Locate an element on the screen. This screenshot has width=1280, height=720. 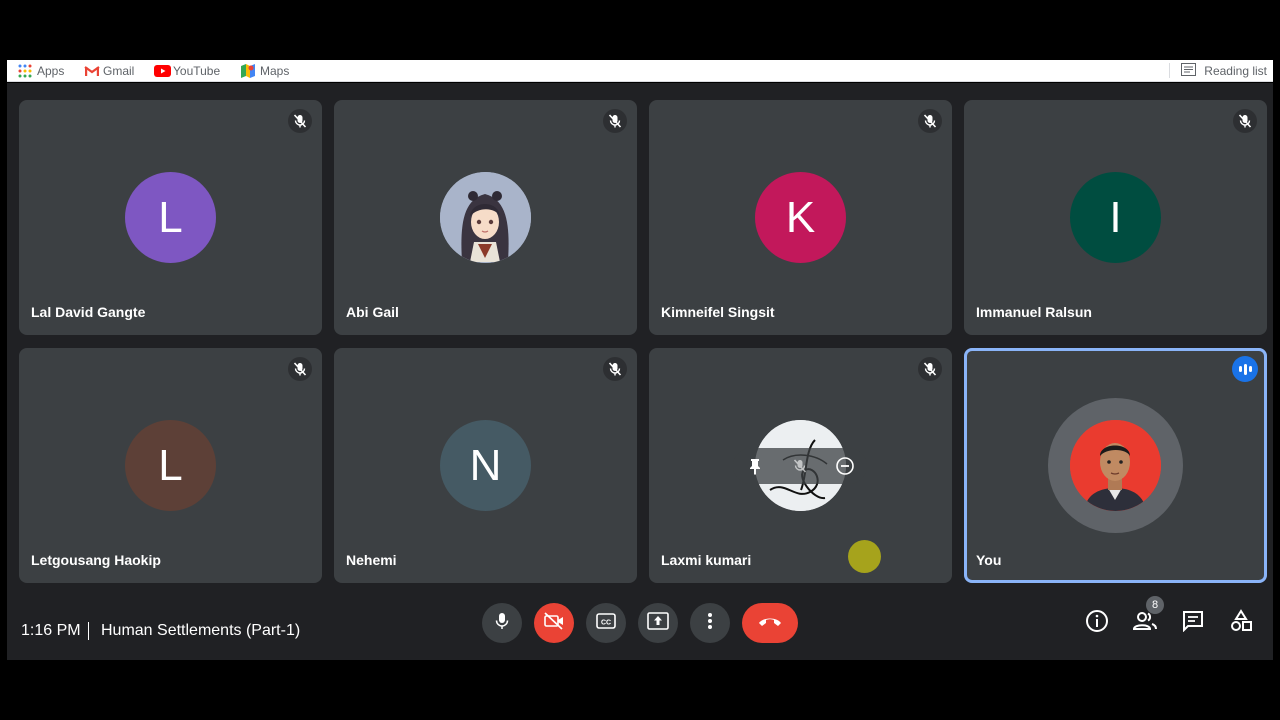
participant-tile: Laxmi kumari is located at coordinates (800, 465).